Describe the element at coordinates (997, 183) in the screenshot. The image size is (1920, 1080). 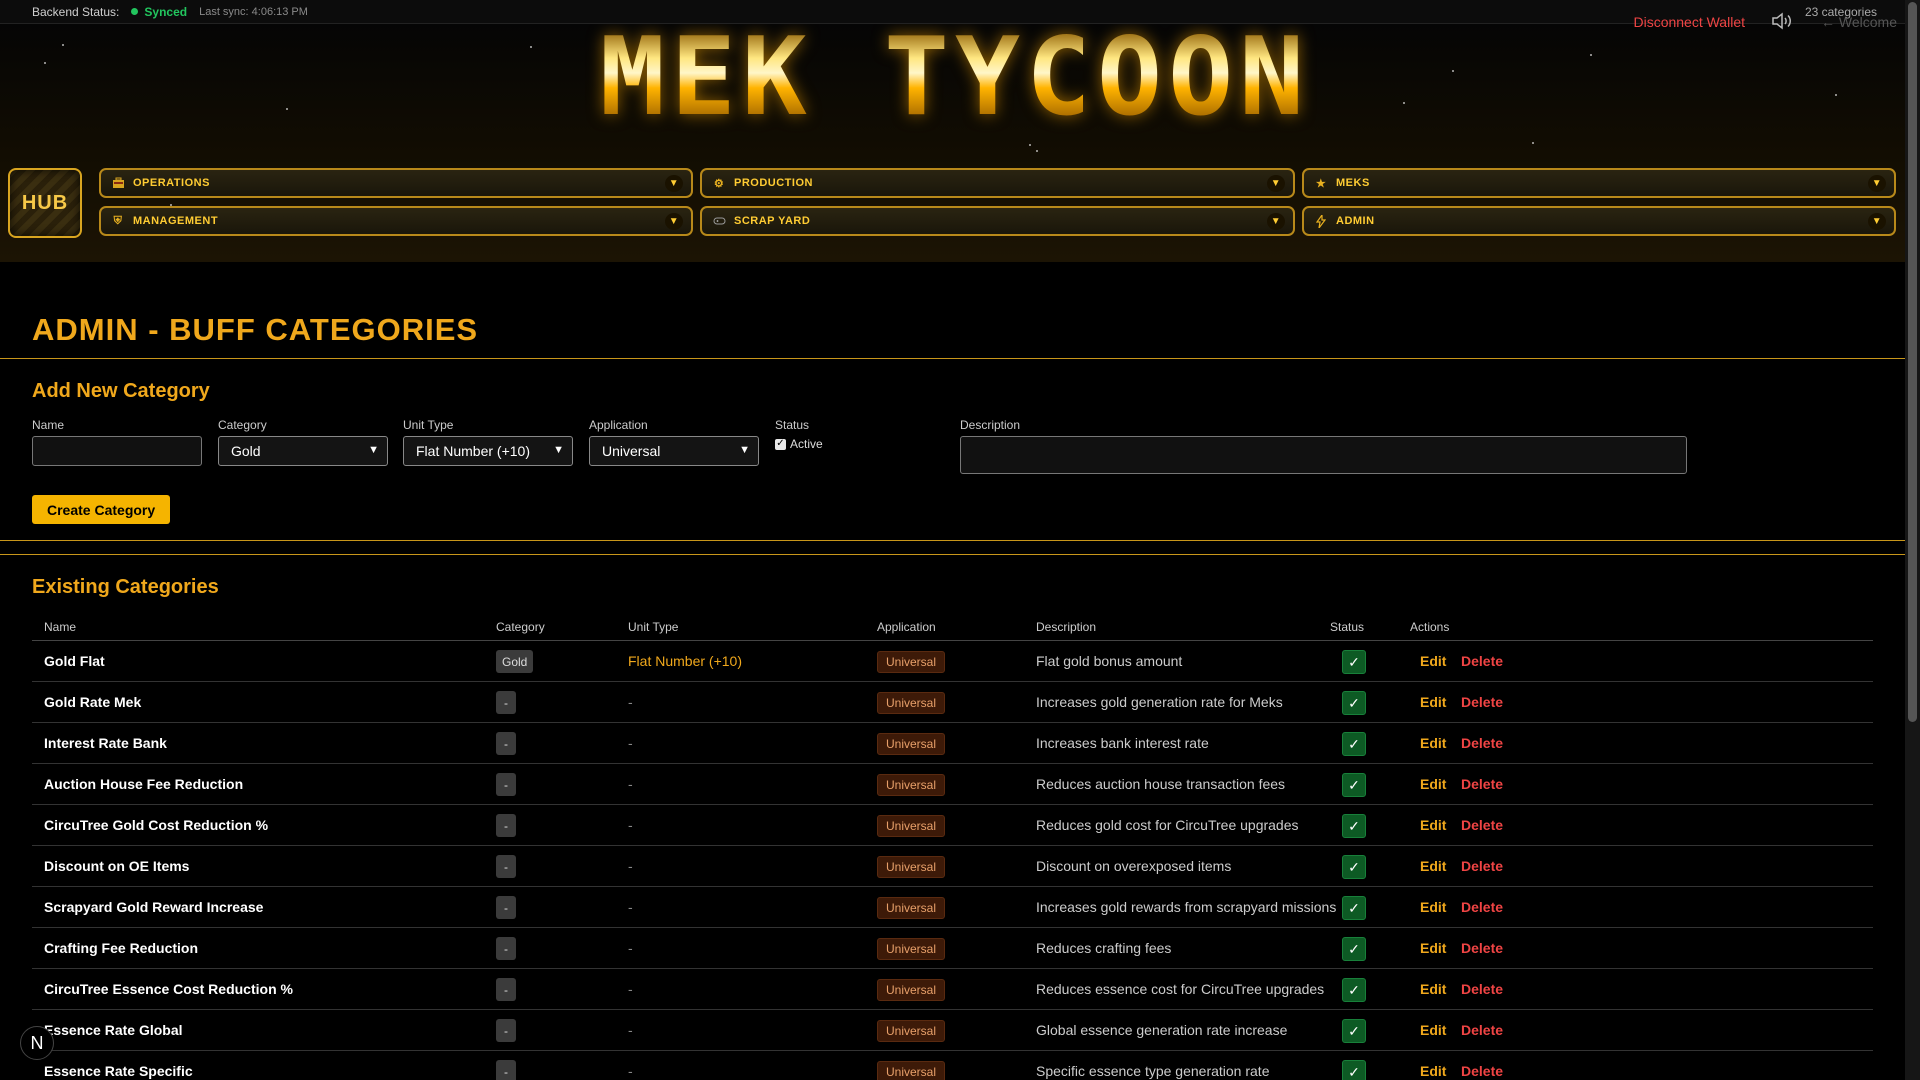
I see `nav-production: ⚙ PRODUCTION ▼` at that location.